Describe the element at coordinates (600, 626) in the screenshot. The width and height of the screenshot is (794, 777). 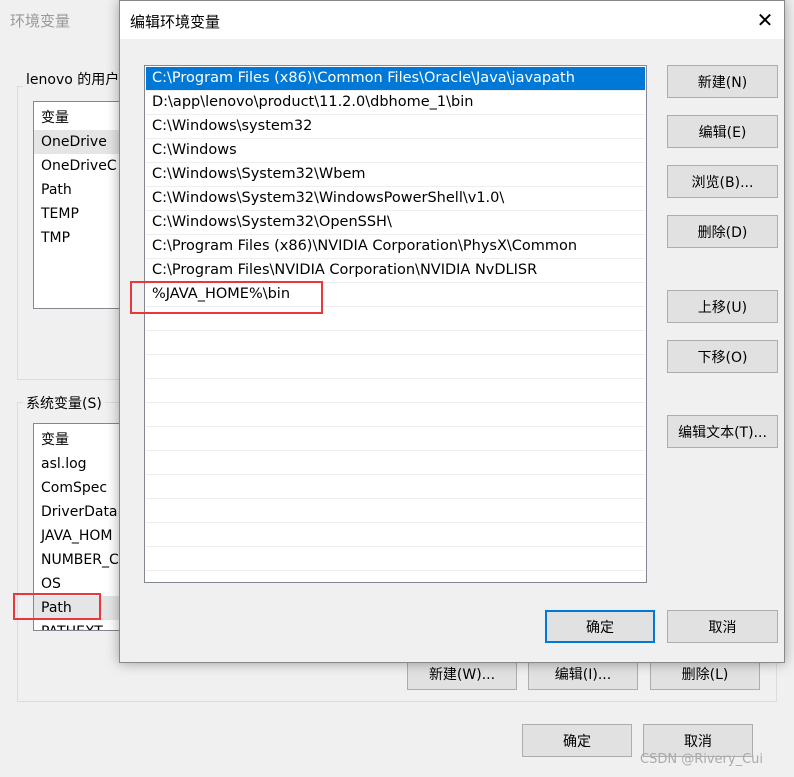
I see `ok-button: 确定` at that location.